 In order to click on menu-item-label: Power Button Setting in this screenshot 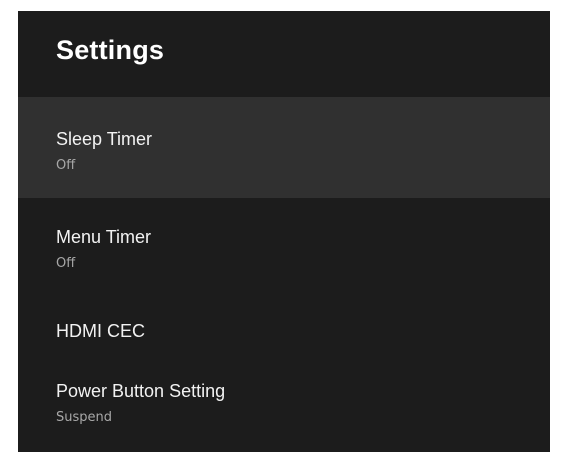, I will do `click(141, 391)`.